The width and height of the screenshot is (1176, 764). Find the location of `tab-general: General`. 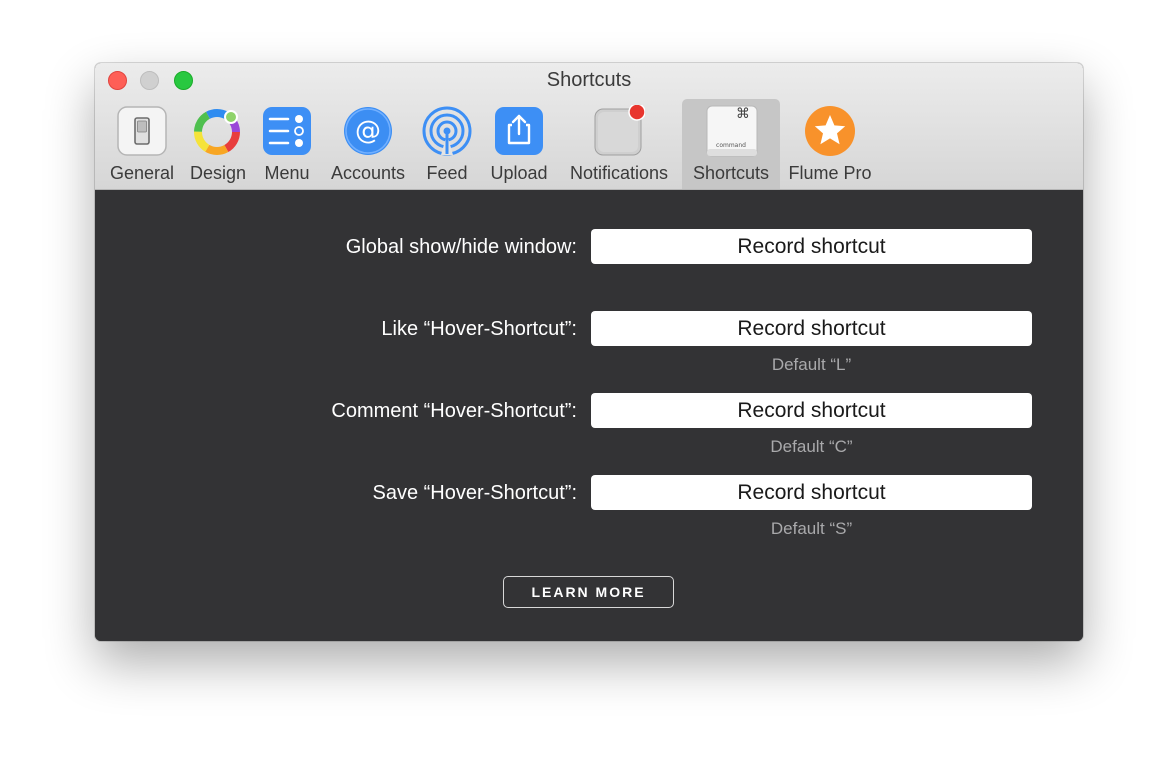

tab-general: General is located at coordinates (142, 144).